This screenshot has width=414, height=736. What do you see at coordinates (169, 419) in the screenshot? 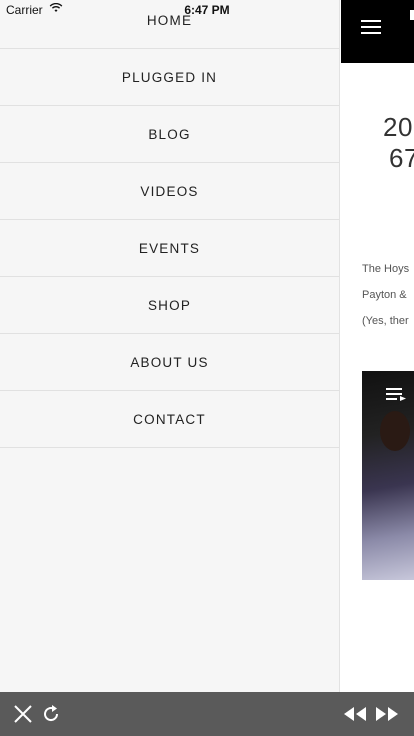
I see `menu-item-contact: CONTACT` at bounding box center [169, 419].